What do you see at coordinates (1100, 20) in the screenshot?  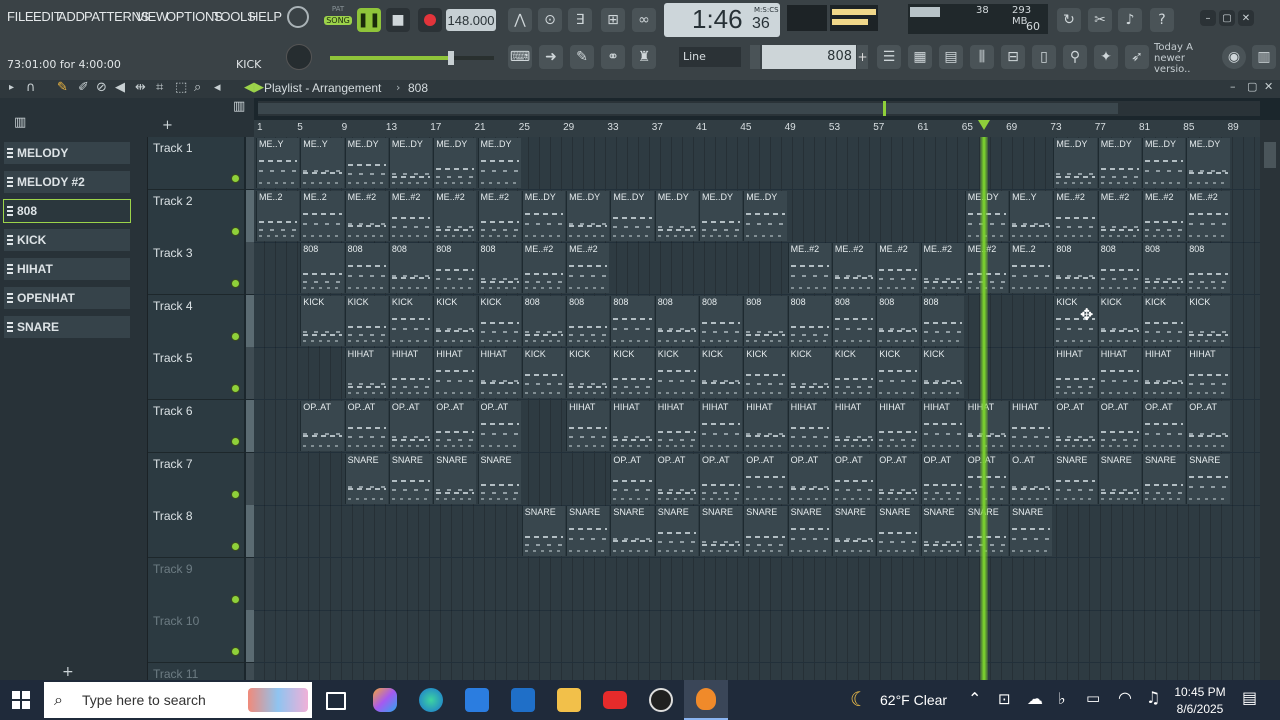 I see `cut-tool-button: ✂` at bounding box center [1100, 20].